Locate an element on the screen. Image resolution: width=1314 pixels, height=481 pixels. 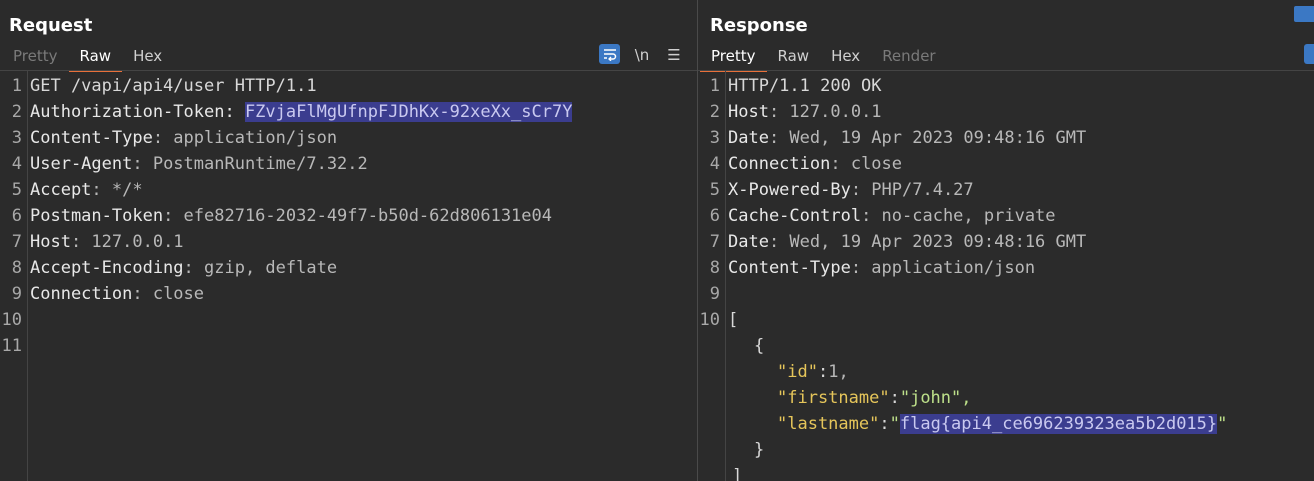
response-word-wrap-icon is located at coordinates (1309, 54).